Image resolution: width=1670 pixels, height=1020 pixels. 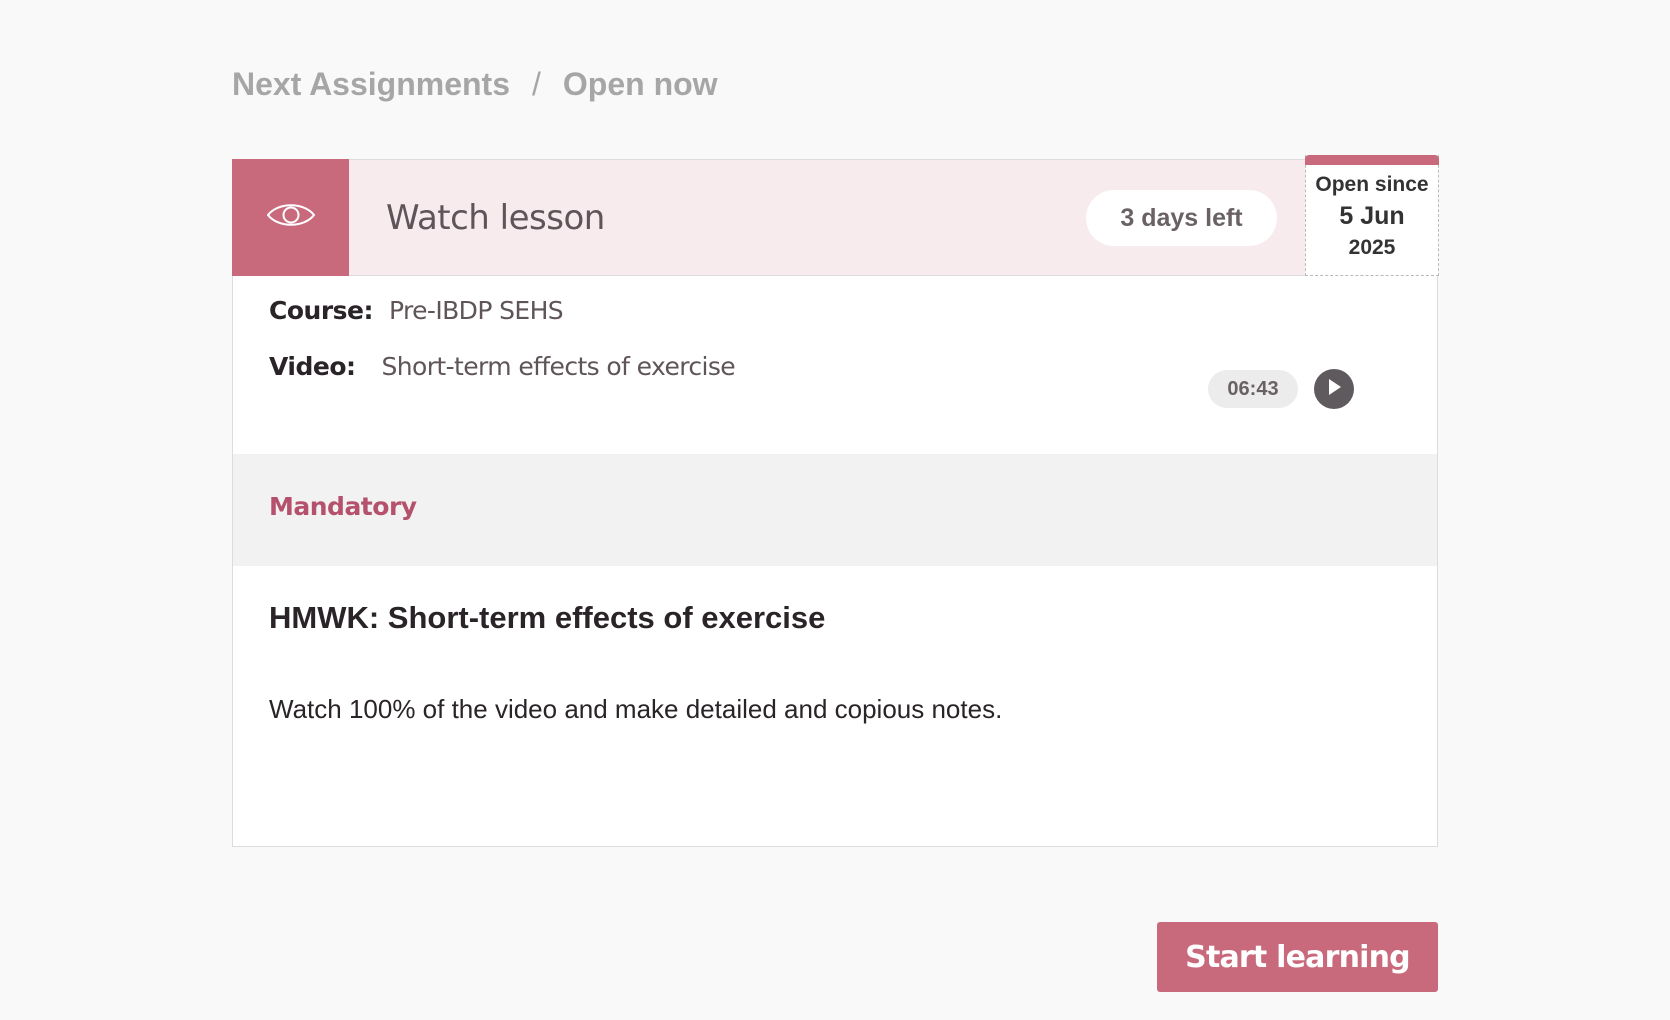 What do you see at coordinates (371, 84) in the screenshot?
I see `breadcrumb-next-assignments: Next Assignments` at bounding box center [371, 84].